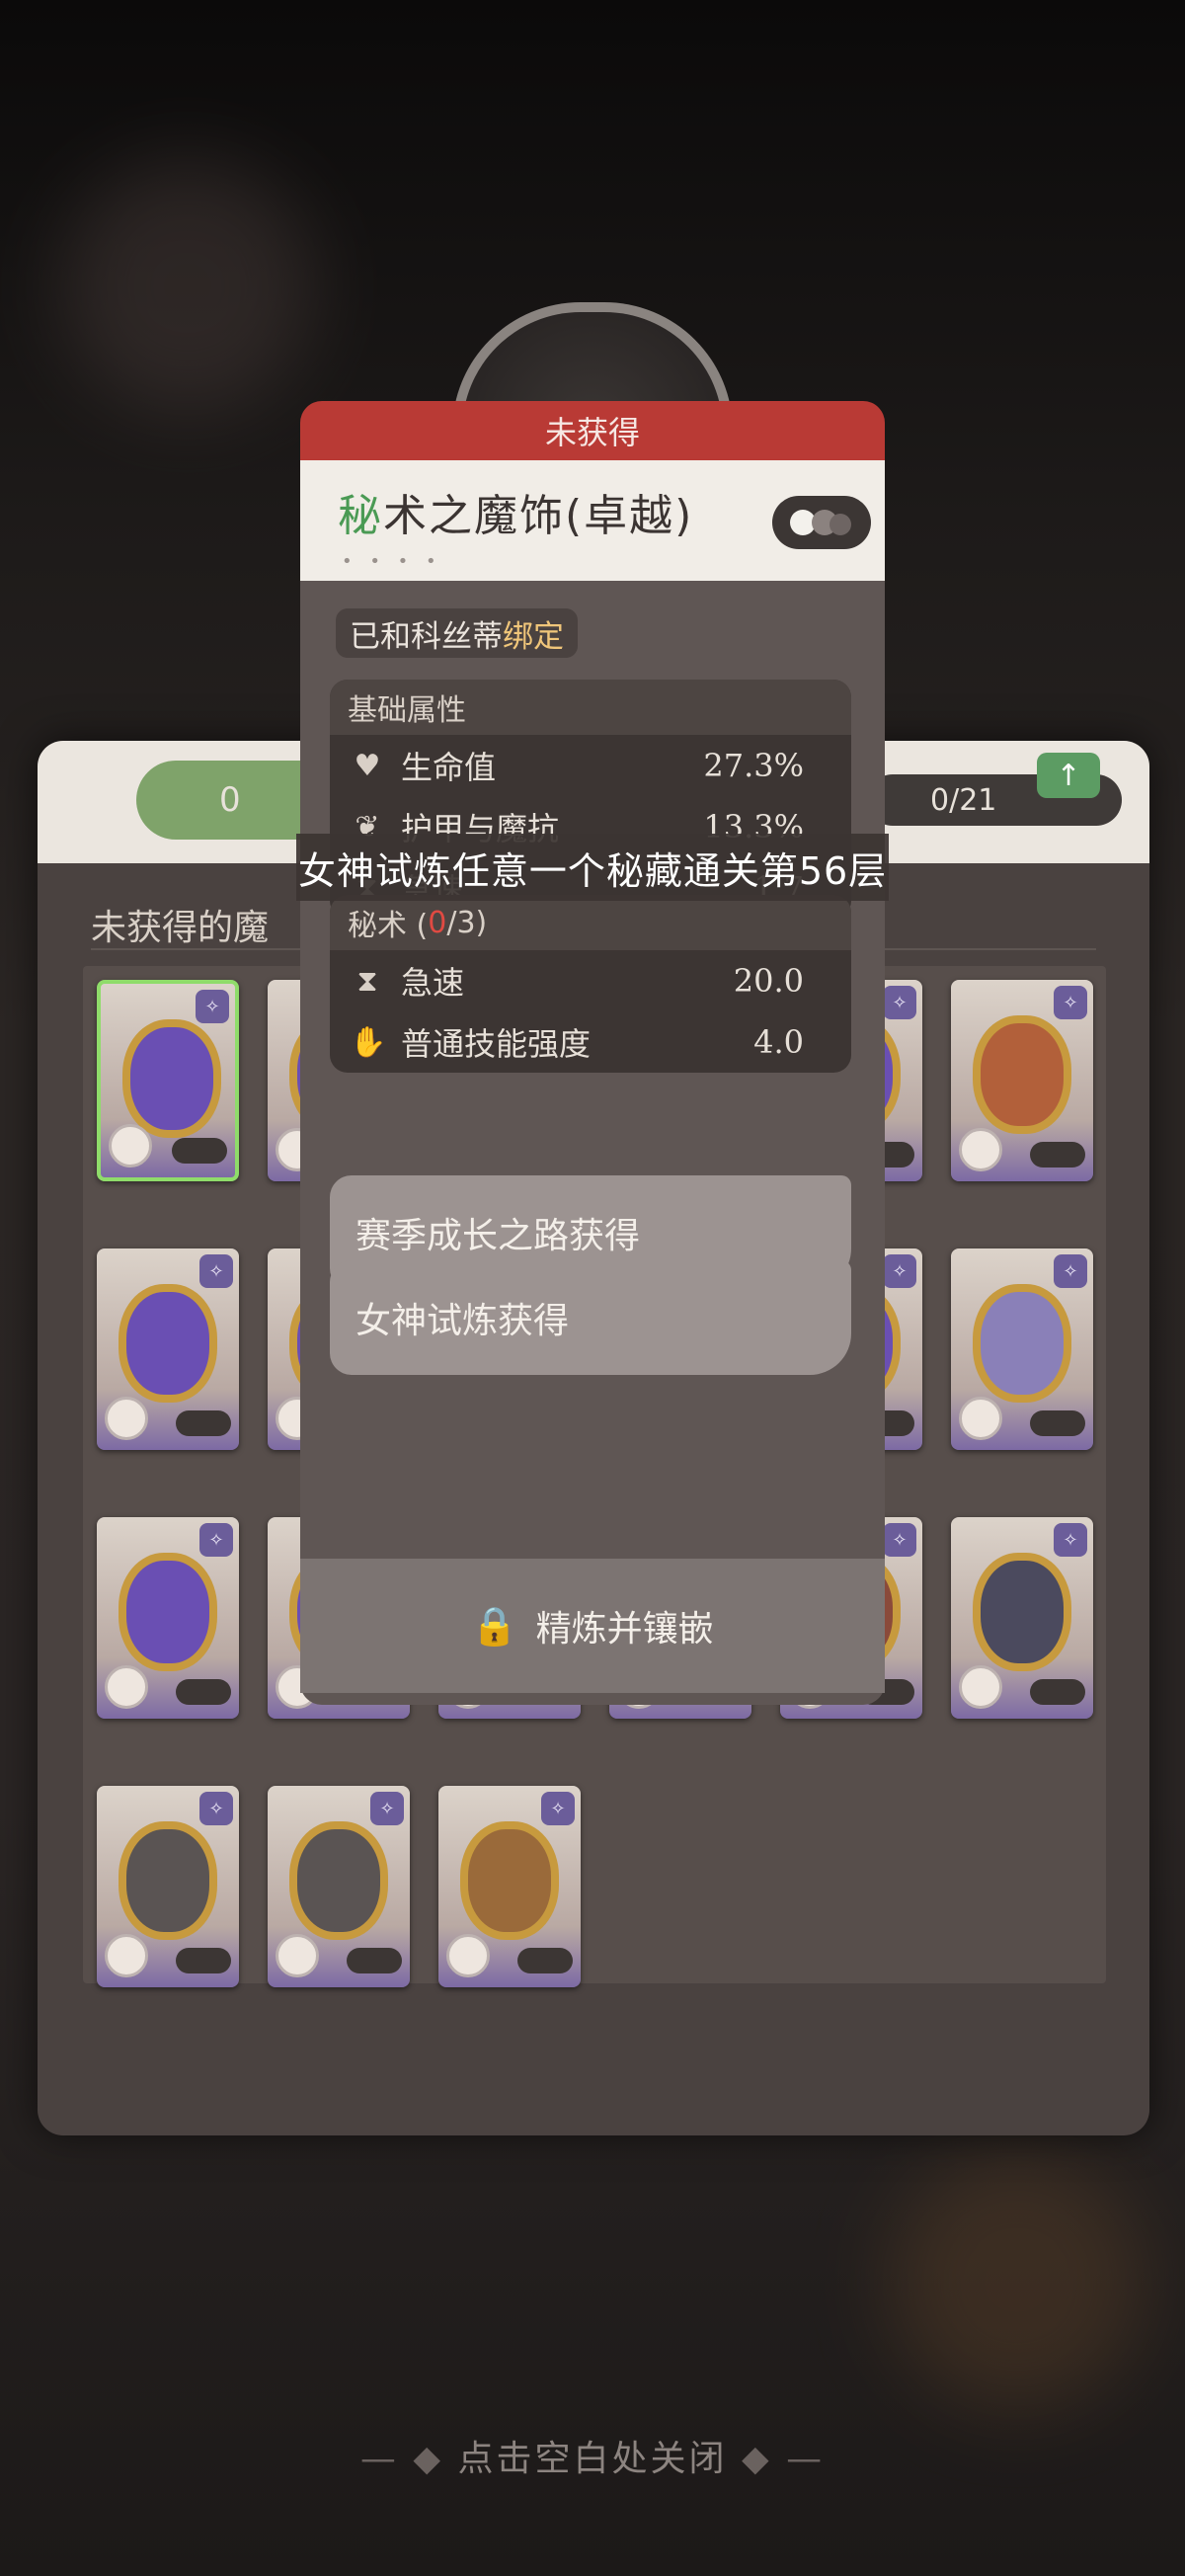 The width and height of the screenshot is (1185, 2576). What do you see at coordinates (497, 1044) in the screenshot?
I see `attribute-label: 普通技能强度` at bounding box center [497, 1044].